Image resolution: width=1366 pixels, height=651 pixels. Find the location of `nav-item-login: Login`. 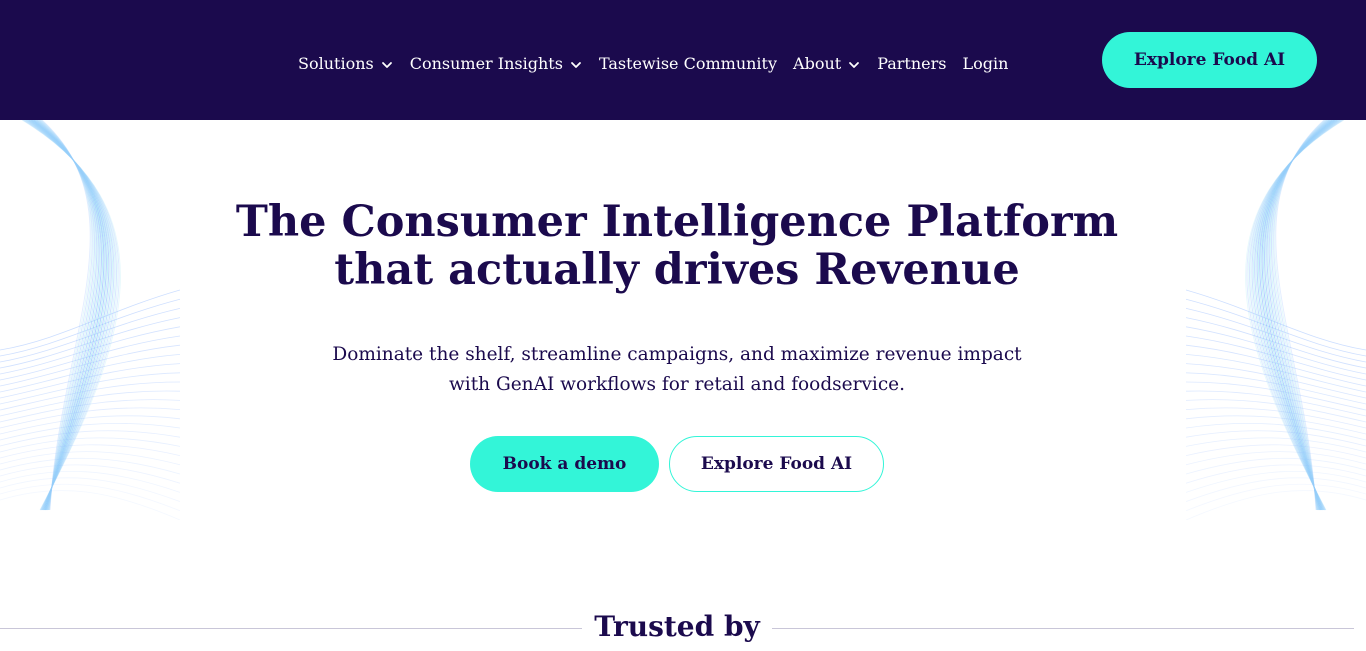

nav-item-login: Login is located at coordinates (985, 63).